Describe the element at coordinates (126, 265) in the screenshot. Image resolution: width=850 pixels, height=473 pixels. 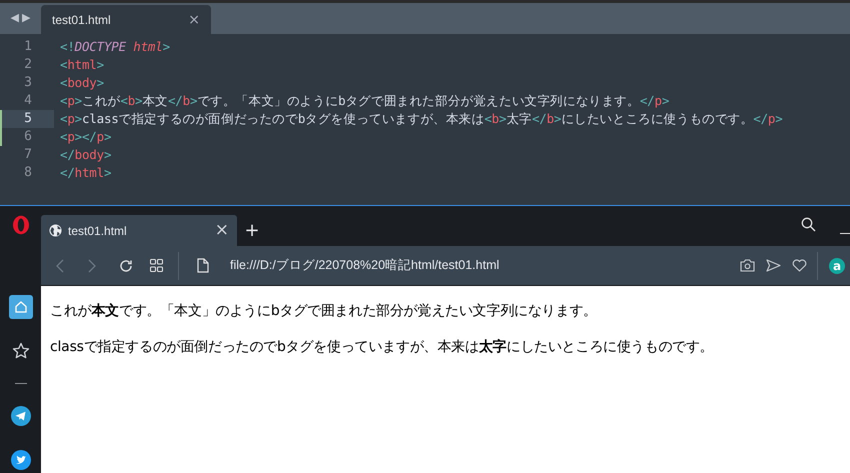
I see `reload-icon` at that location.